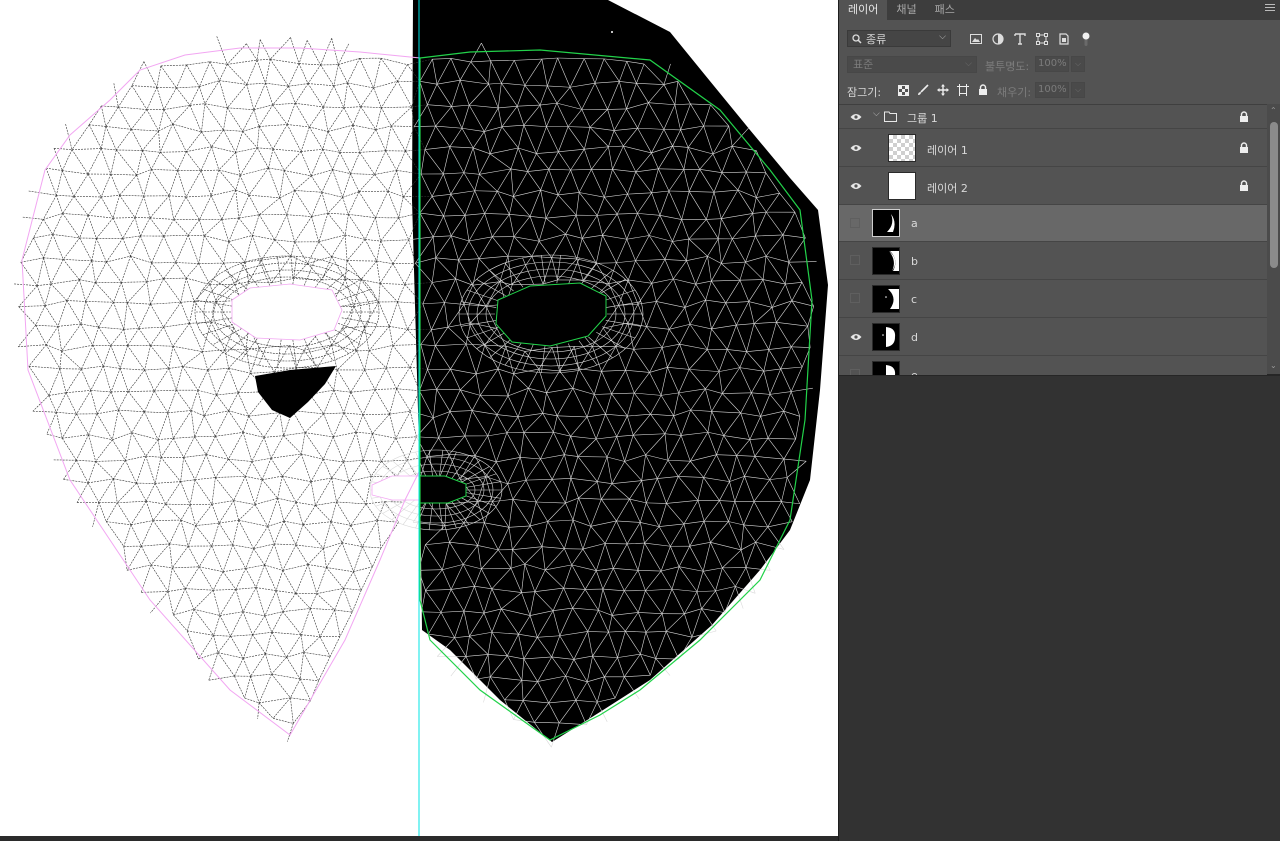  I want to click on layer-list: ⌵ 그룹 1 레이어 1 레이어 2 a b c d, so click(1053, 239).